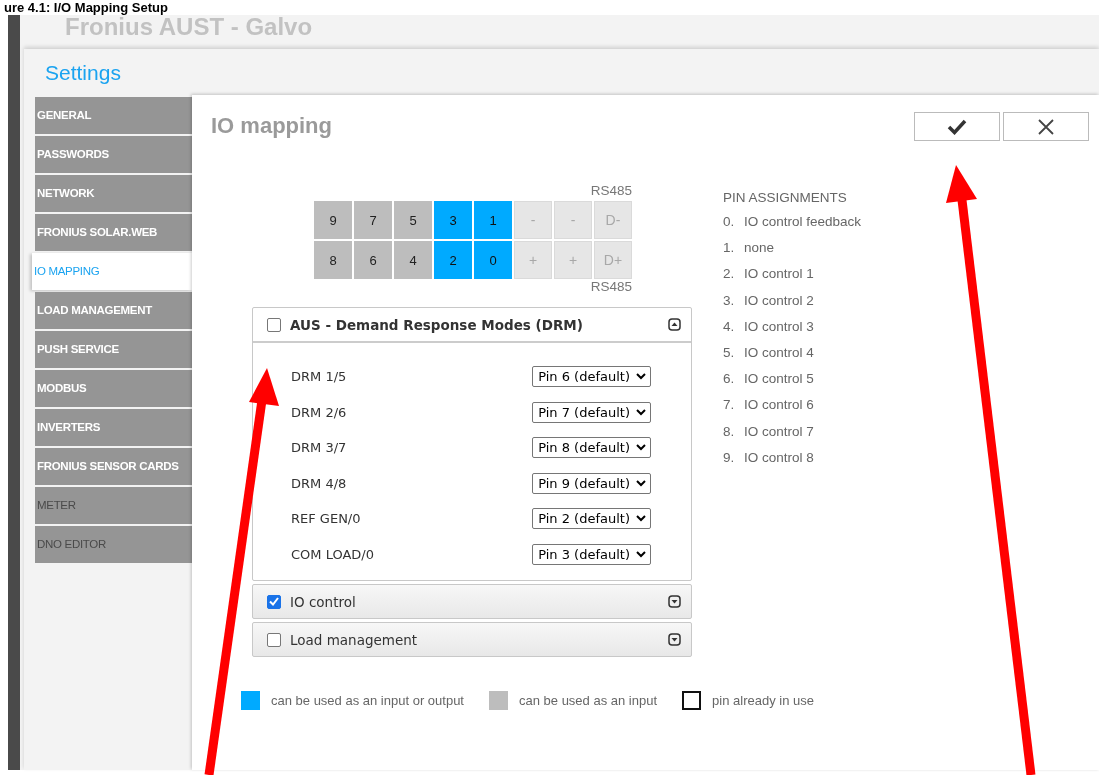 This screenshot has width=1099, height=775. Describe the element at coordinates (332, 554) in the screenshot. I see `field-label: COM LOAD/0` at that location.